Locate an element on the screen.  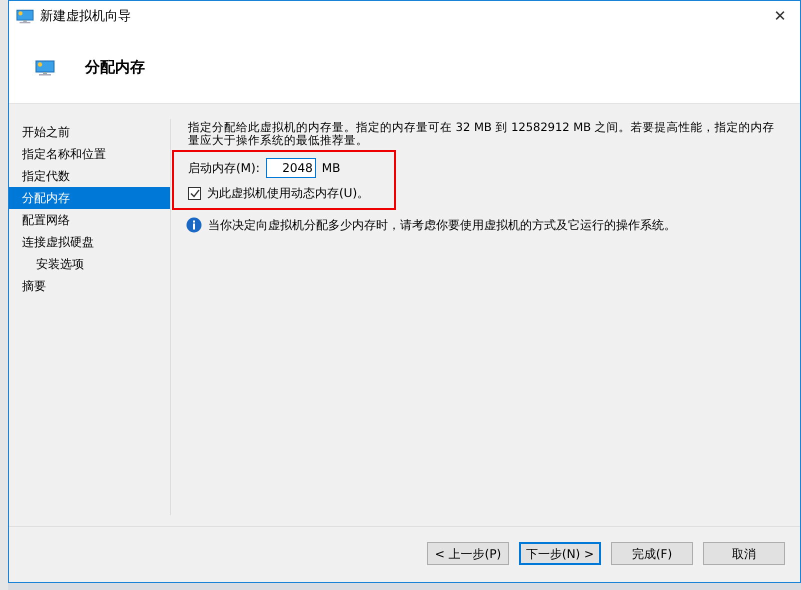
nav-item: 指定代数 is located at coordinates (89, 176).